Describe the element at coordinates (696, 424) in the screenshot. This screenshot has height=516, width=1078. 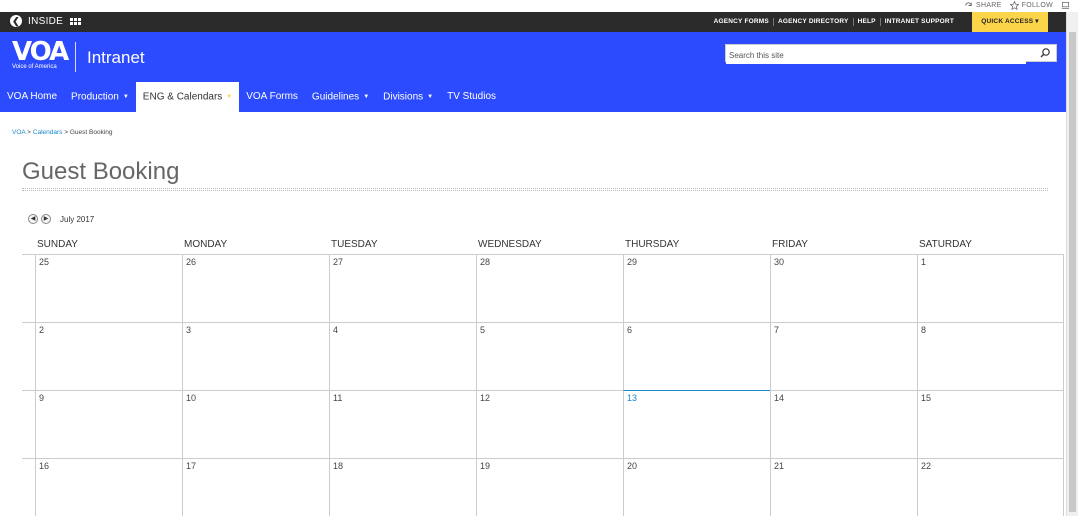
I see `calendar-day-cell: 13` at that location.